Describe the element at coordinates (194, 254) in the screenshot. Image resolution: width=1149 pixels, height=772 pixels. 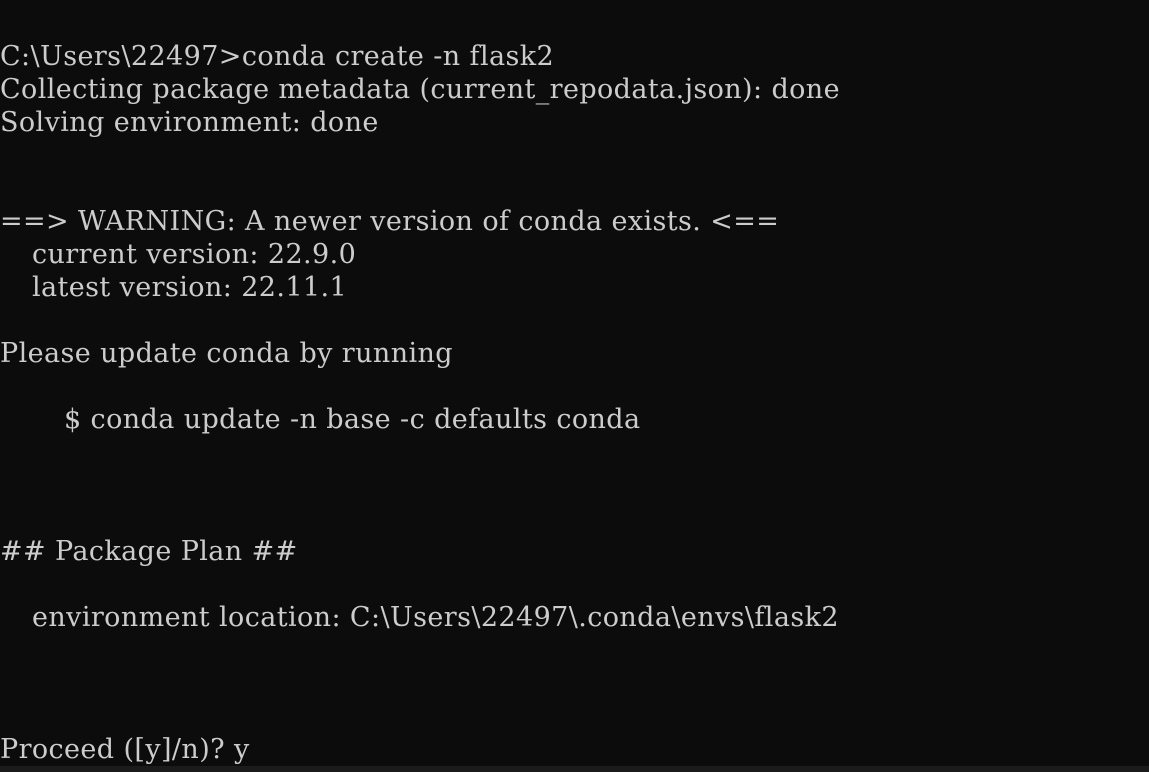
I see `output-current-version: current version: 22.9.0` at that location.